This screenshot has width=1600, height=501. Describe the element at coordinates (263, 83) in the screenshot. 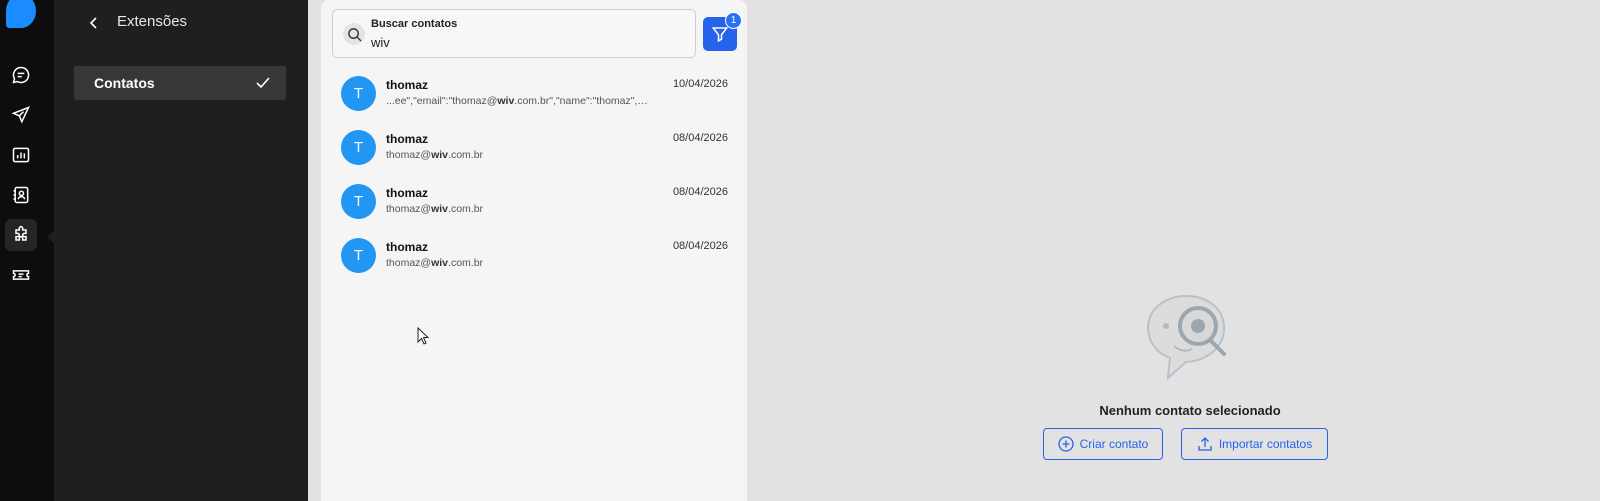

I see `check-icon` at that location.